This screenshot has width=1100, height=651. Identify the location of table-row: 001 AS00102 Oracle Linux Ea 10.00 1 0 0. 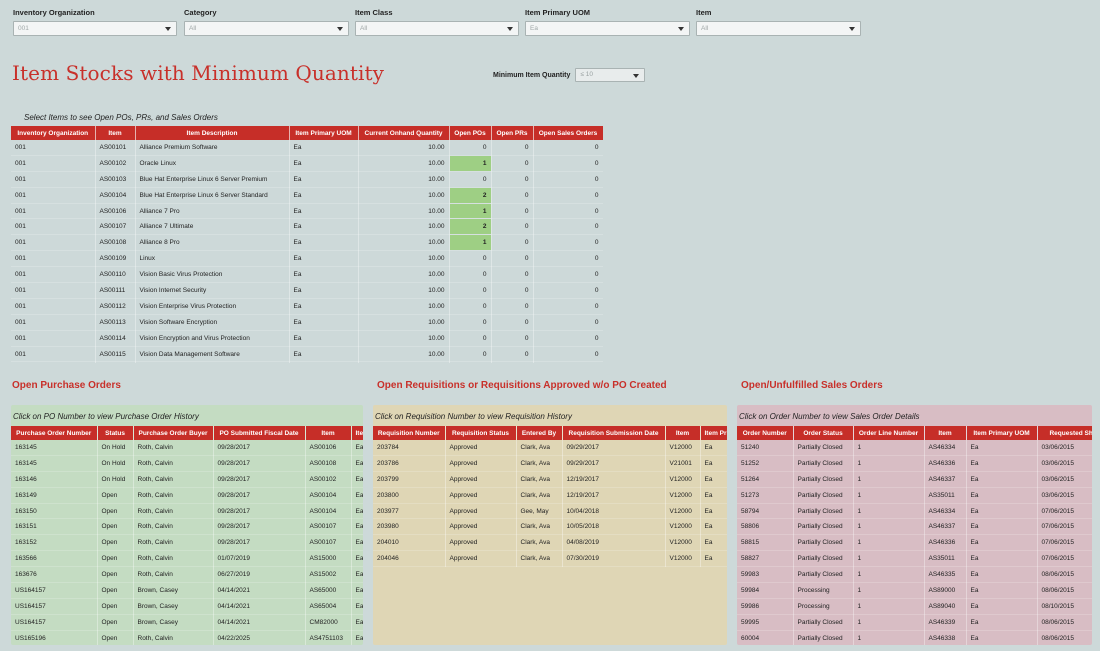
(307, 163).